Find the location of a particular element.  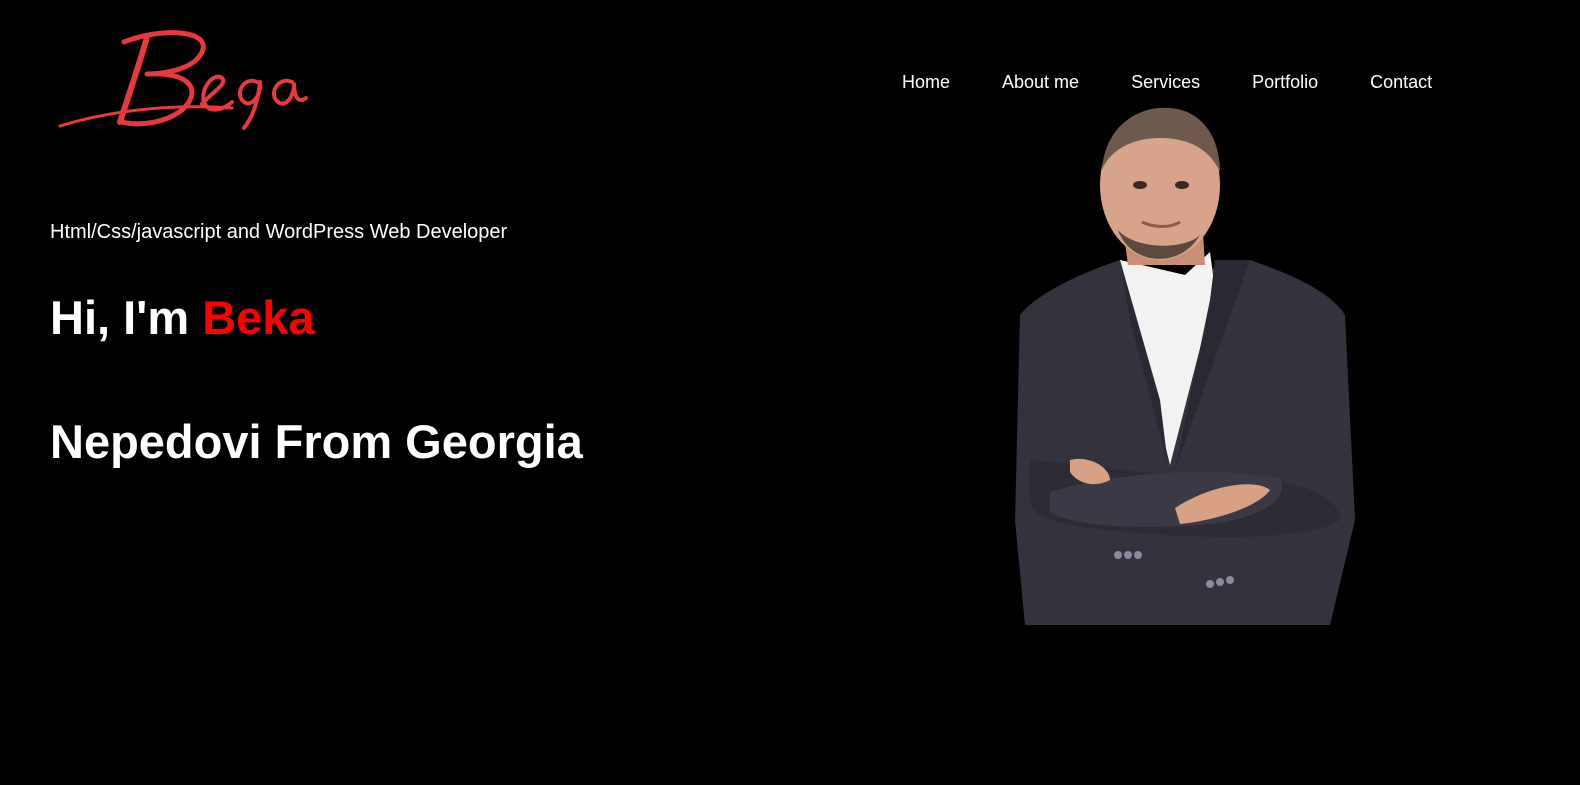

brand-logo is located at coordinates (182, 78).